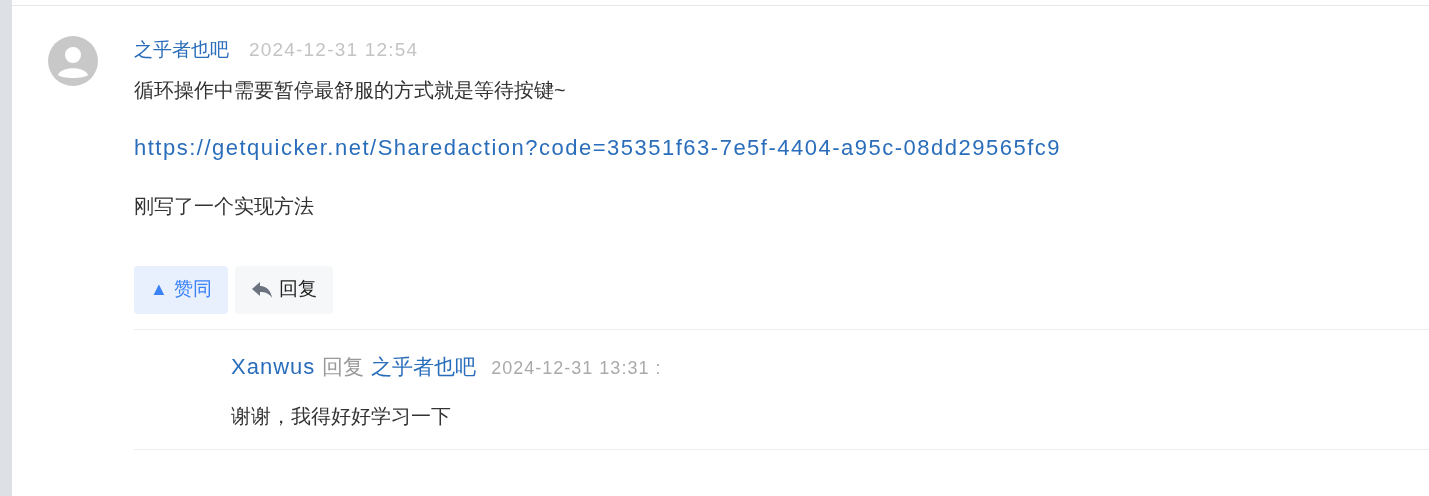 The width and height of the screenshot is (1429, 496). I want to click on reply-time: 2024-12-31 13:31 :, so click(576, 368).